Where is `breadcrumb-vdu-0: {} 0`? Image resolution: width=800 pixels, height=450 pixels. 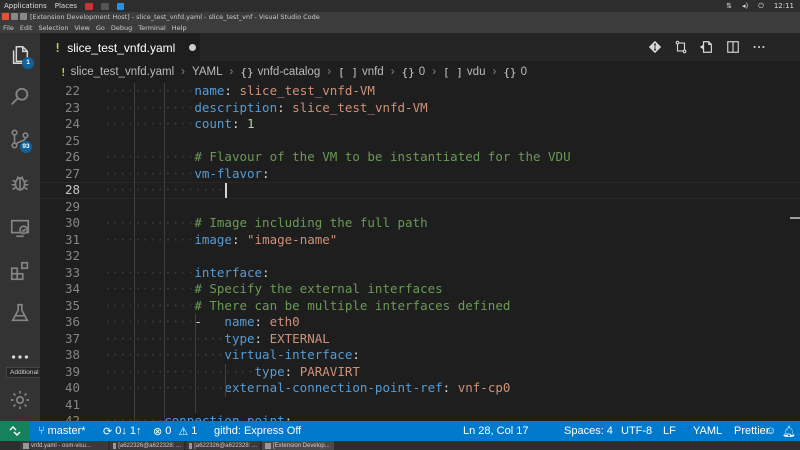 breadcrumb-vdu-0: {} 0 is located at coordinates (515, 72).